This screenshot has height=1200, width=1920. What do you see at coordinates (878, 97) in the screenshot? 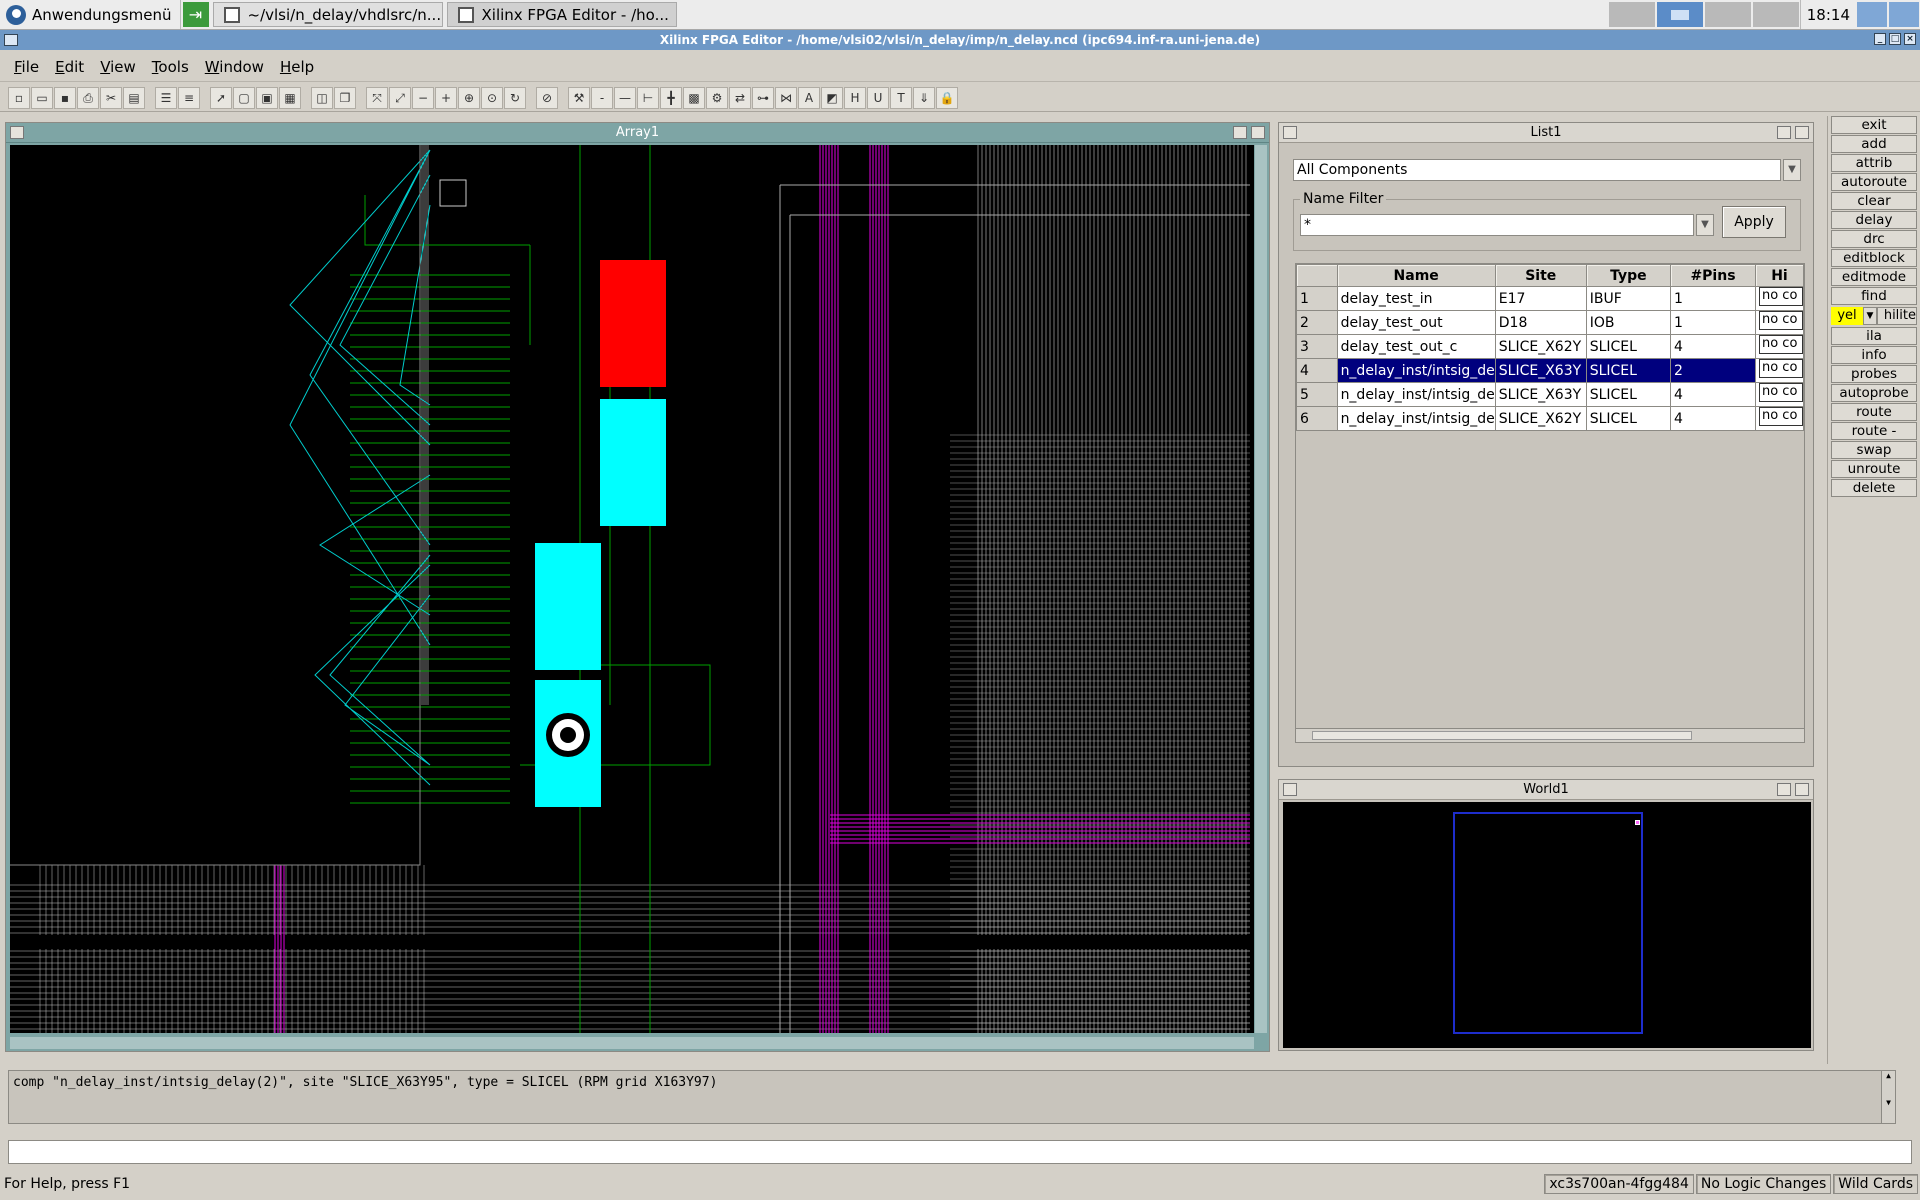
I see `u-icon: U` at bounding box center [878, 97].